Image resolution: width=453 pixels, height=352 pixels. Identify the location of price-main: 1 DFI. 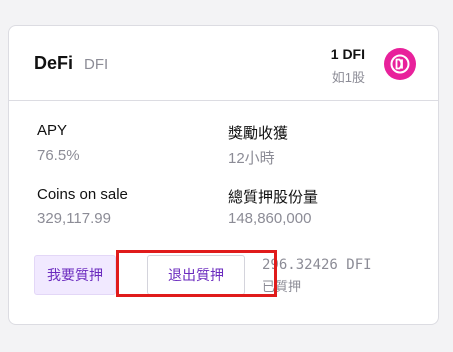
(347, 54).